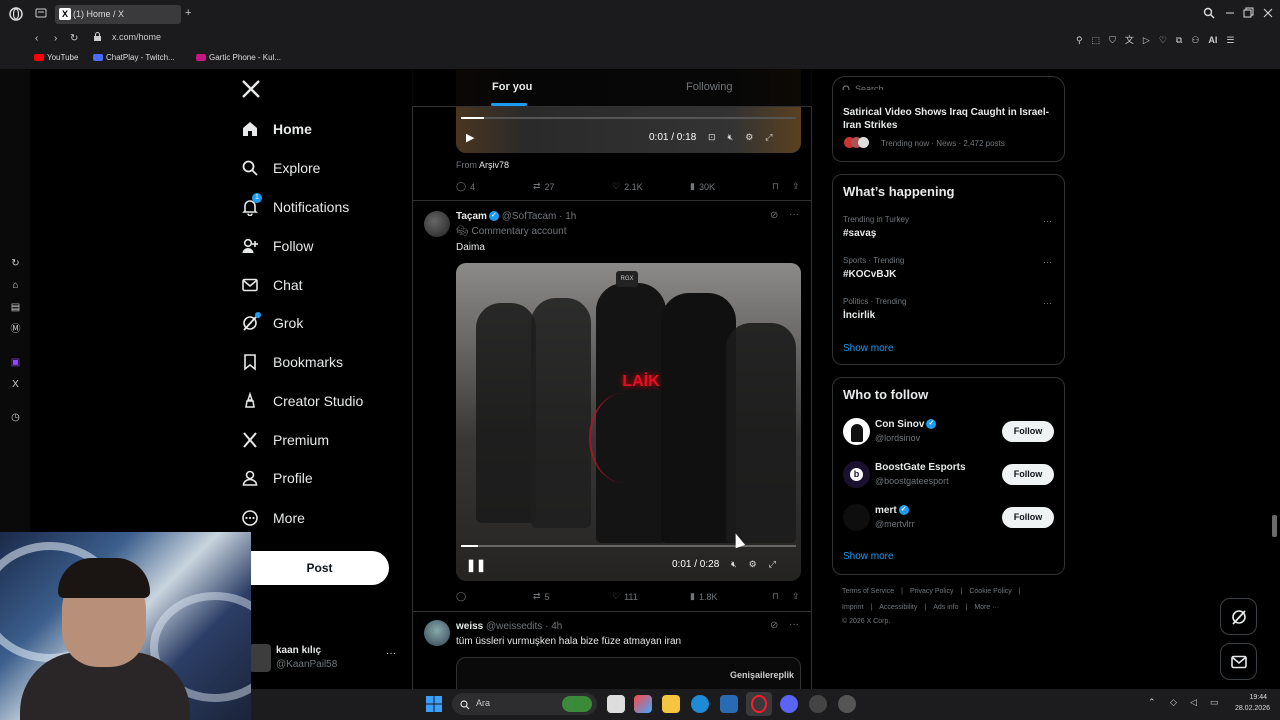 The height and width of the screenshot is (720, 1280). Describe the element at coordinates (471, 216) in the screenshot. I see `author-name: Taçam` at that location.